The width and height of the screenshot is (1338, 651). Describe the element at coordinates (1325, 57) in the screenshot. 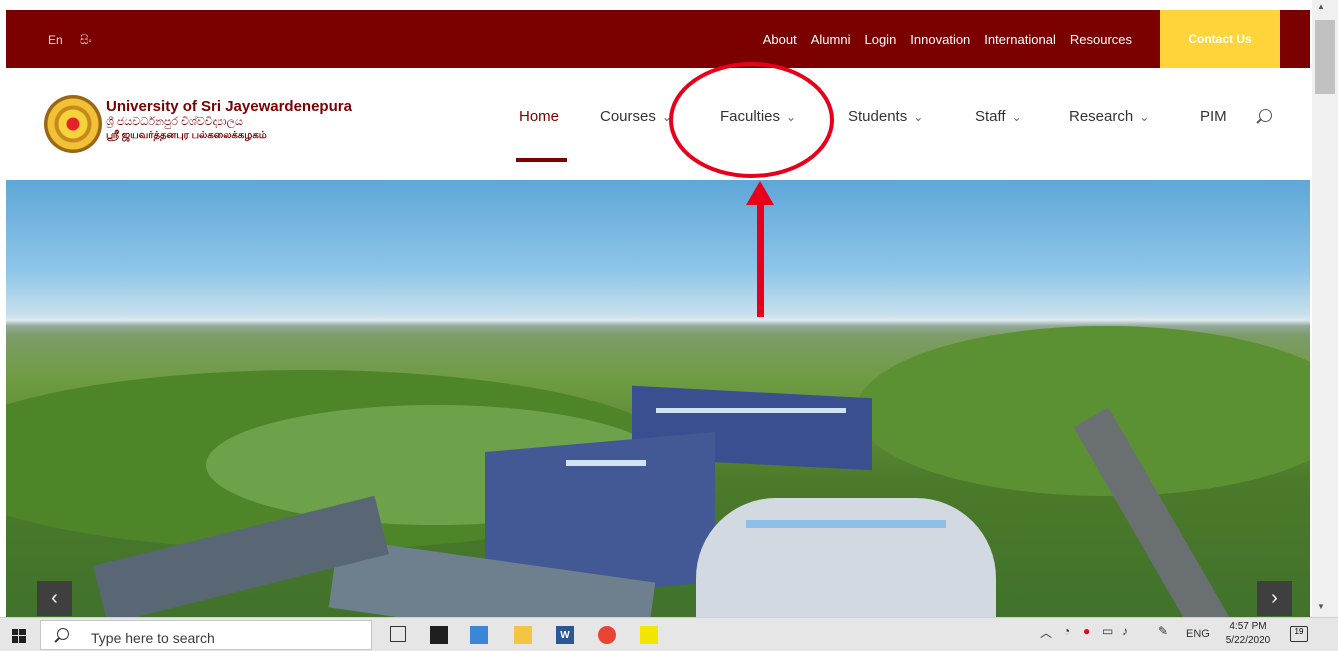

I see `scrollbar-thumb` at that location.